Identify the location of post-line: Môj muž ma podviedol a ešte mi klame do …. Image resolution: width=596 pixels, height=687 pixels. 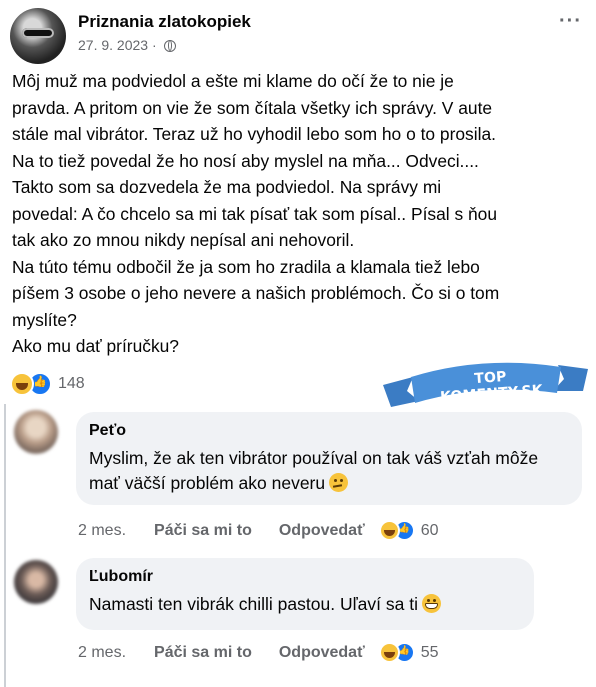
(233, 81).